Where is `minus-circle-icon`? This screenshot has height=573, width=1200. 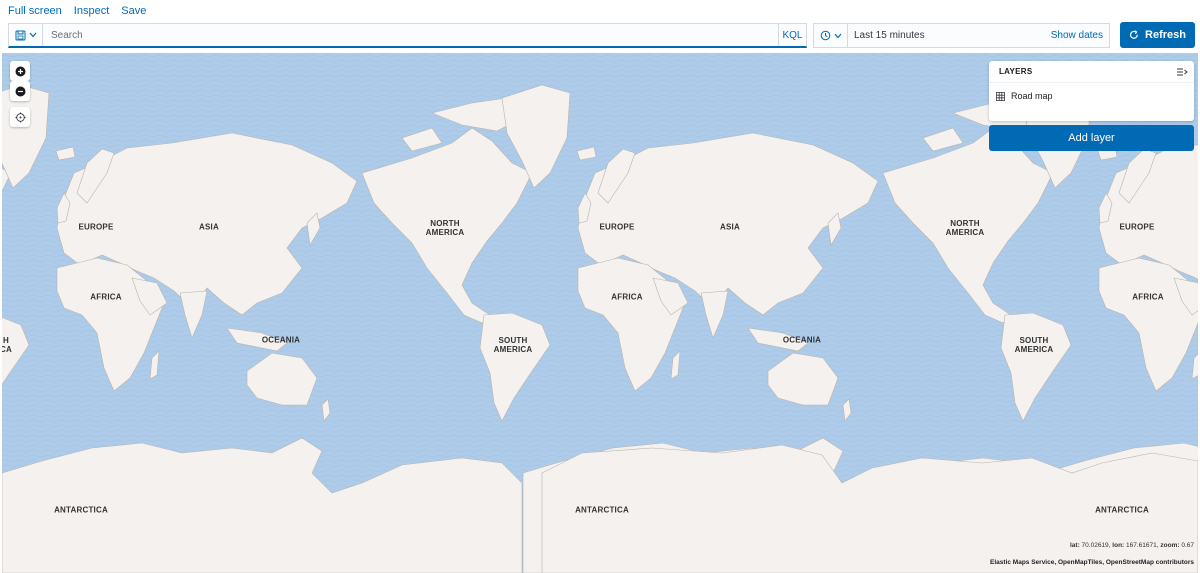
minus-circle-icon is located at coordinates (20, 91).